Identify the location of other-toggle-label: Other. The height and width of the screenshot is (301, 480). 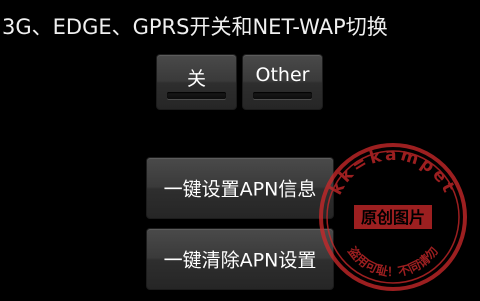
(282, 75).